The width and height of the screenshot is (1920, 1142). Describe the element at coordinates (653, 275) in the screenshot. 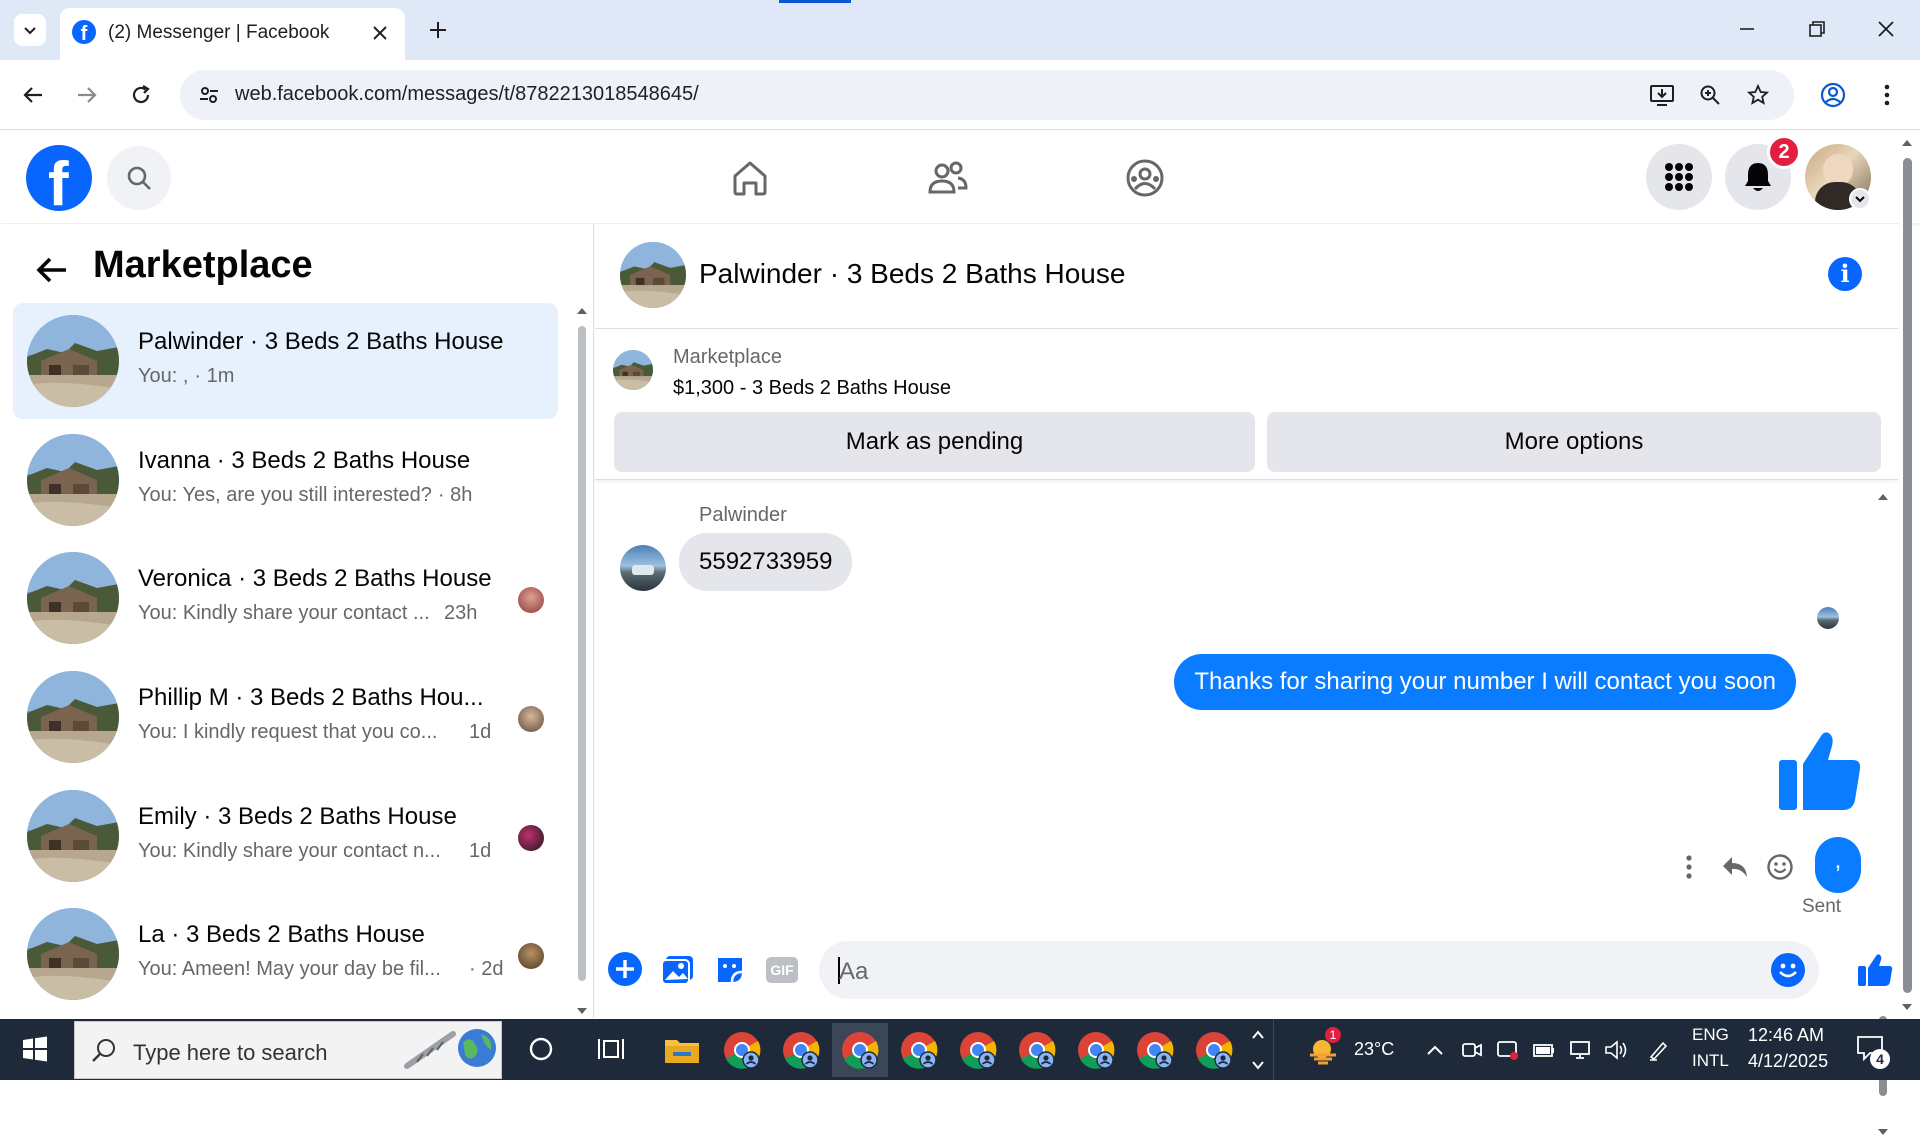

I see `chat-avatar` at that location.